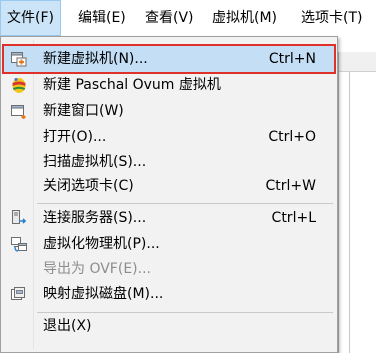 This screenshot has width=376, height=353. What do you see at coordinates (357, 62) in the screenshot?
I see `background-tab-strip` at bounding box center [357, 62].